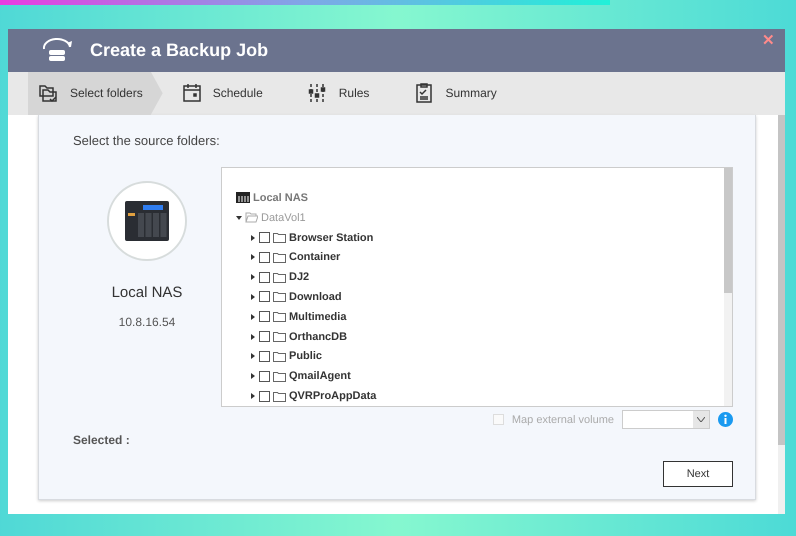  What do you see at coordinates (239, 217) in the screenshot?
I see `expanded-triangle-icon` at bounding box center [239, 217].